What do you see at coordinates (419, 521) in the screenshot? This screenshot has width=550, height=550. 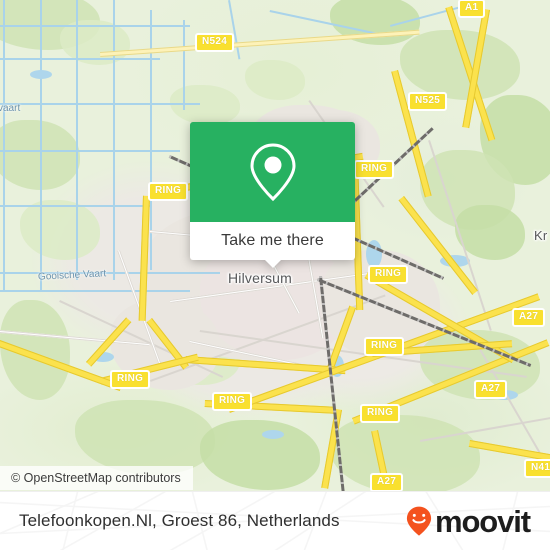 I see `moovit-pin-icon` at bounding box center [419, 521].